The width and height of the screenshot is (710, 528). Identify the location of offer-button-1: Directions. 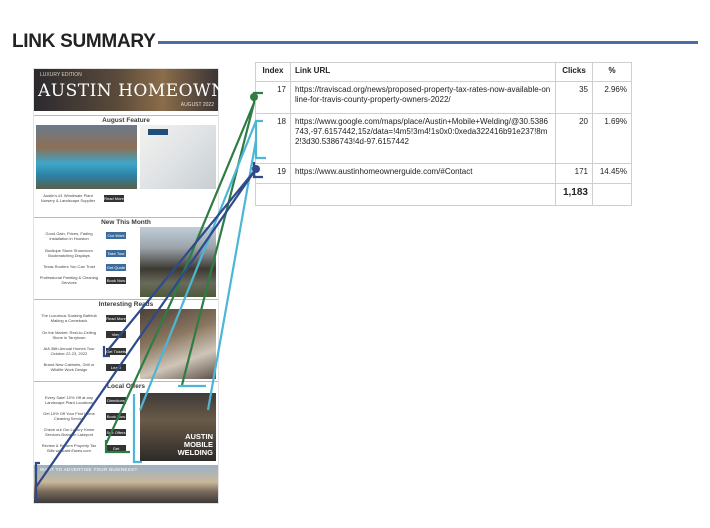
(116, 400).